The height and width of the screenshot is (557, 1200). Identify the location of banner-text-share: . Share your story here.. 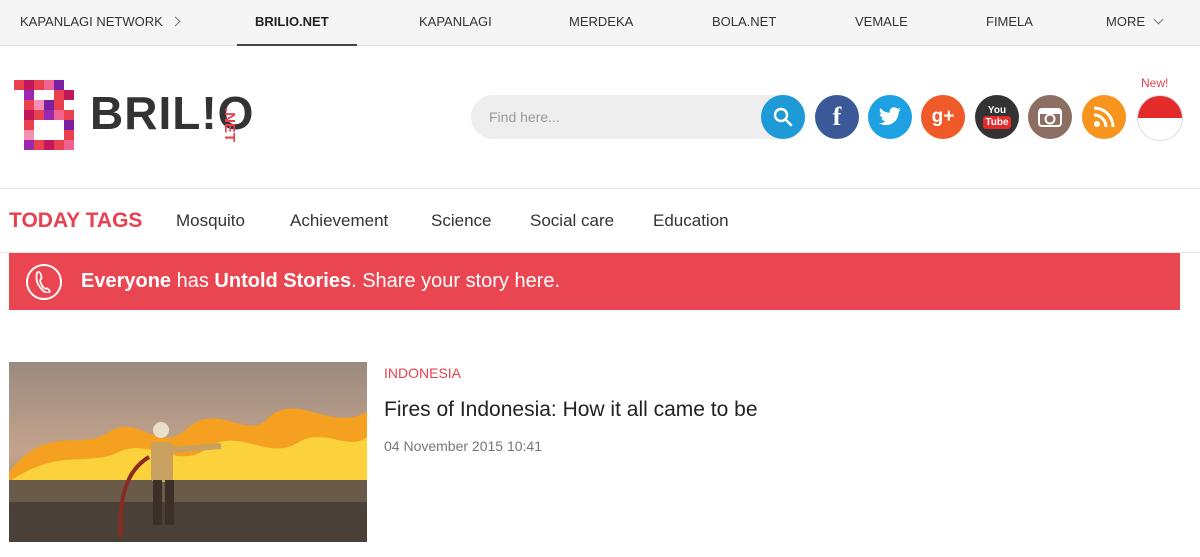
(456, 281).